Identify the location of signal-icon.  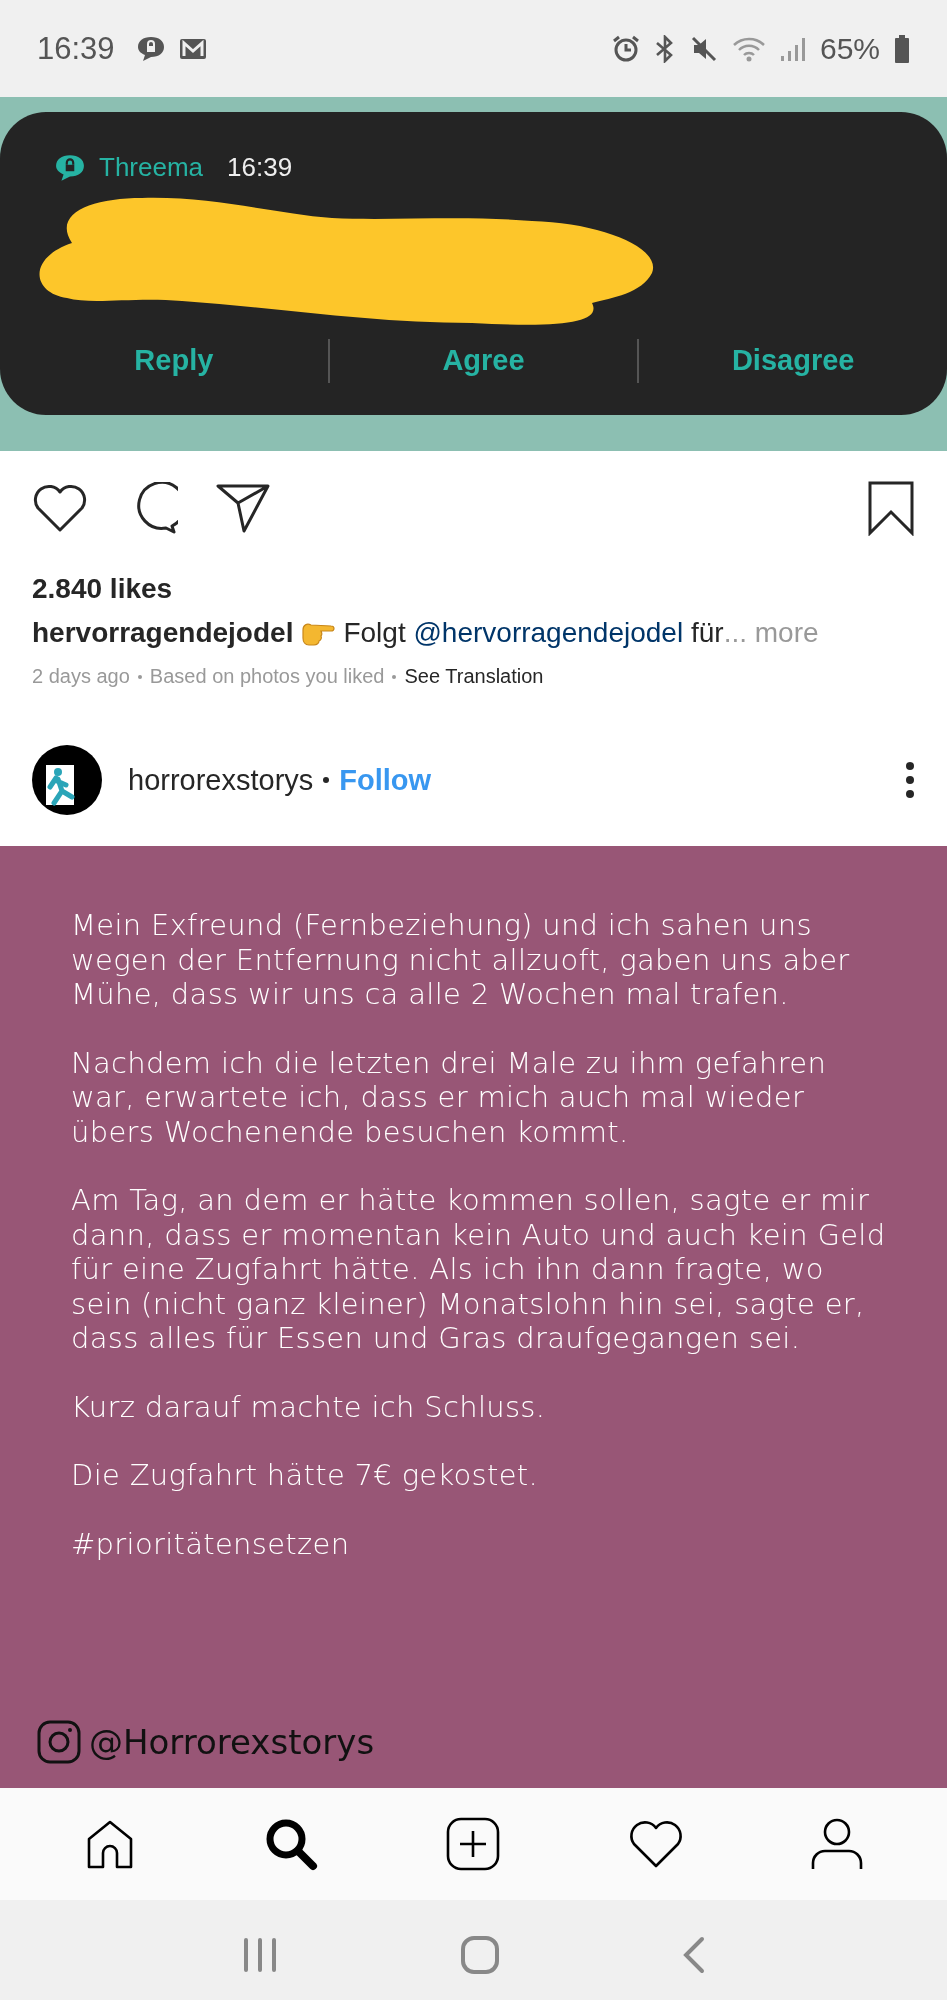
(792, 48).